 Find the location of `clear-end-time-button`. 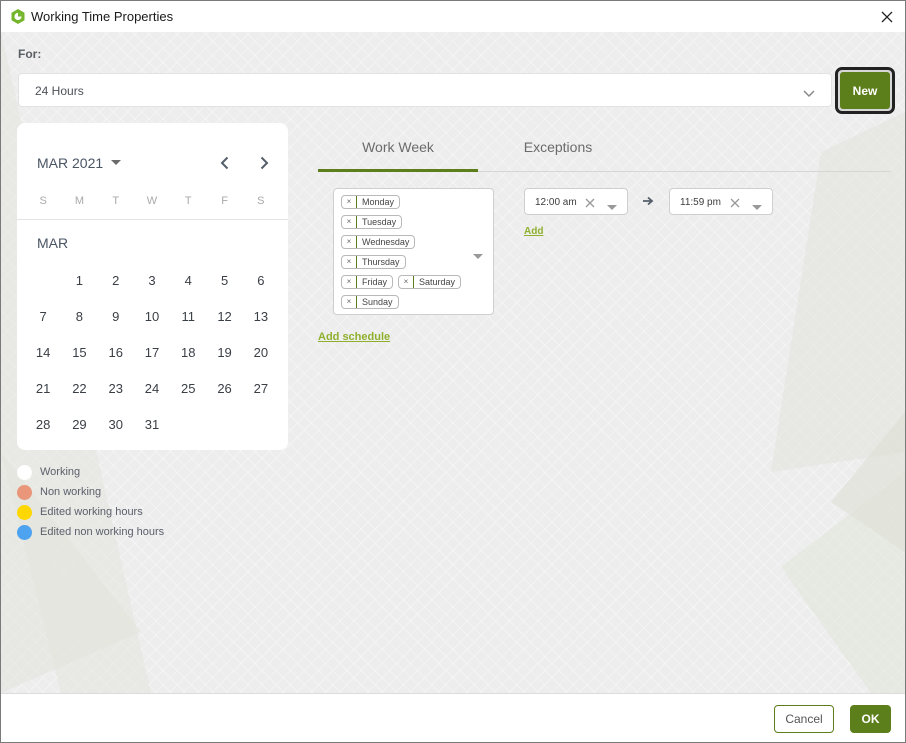

clear-end-time-button is located at coordinates (735, 204).